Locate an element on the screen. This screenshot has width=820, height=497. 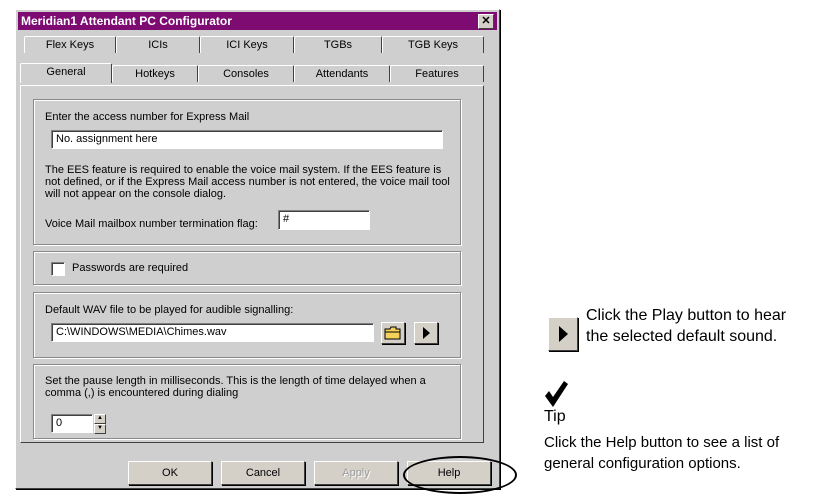
passwords-label: Passwords are required is located at coordinates (130, 268).